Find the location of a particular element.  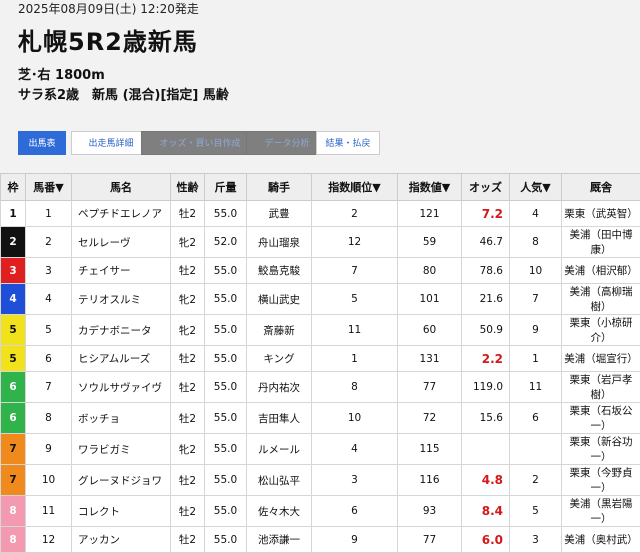

col-name: アッカン is located at coordinates (121, 540).